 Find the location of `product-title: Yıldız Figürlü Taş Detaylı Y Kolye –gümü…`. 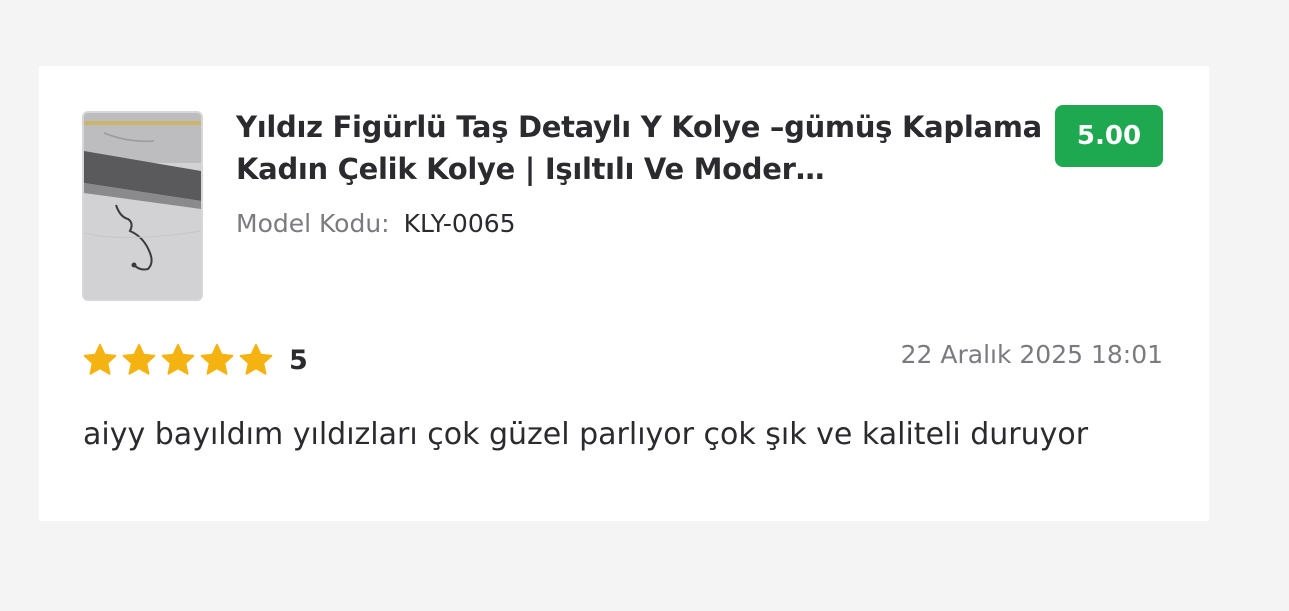

product-title: Yıldız Figürlü Taş Detaylı Y Kolye –gümü… is located at coordinates (646, 148).